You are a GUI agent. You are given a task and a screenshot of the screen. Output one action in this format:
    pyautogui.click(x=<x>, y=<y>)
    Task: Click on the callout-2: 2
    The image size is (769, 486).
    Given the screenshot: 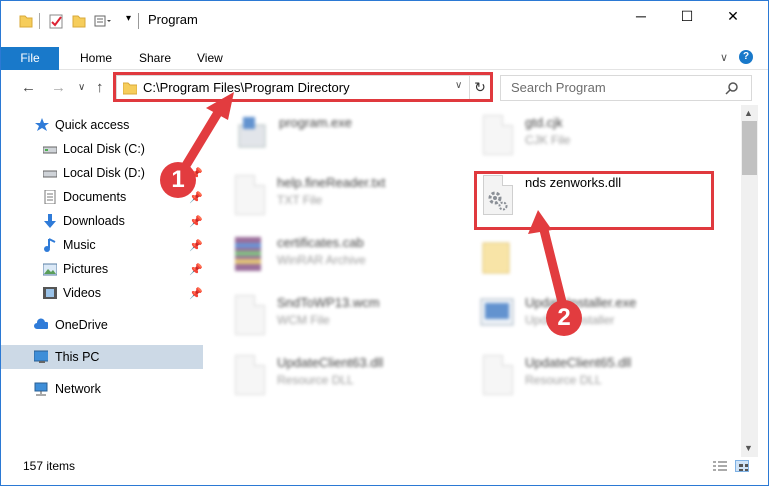 What is the action you would take?
    pyautogui.click(x=564, y=318)
    